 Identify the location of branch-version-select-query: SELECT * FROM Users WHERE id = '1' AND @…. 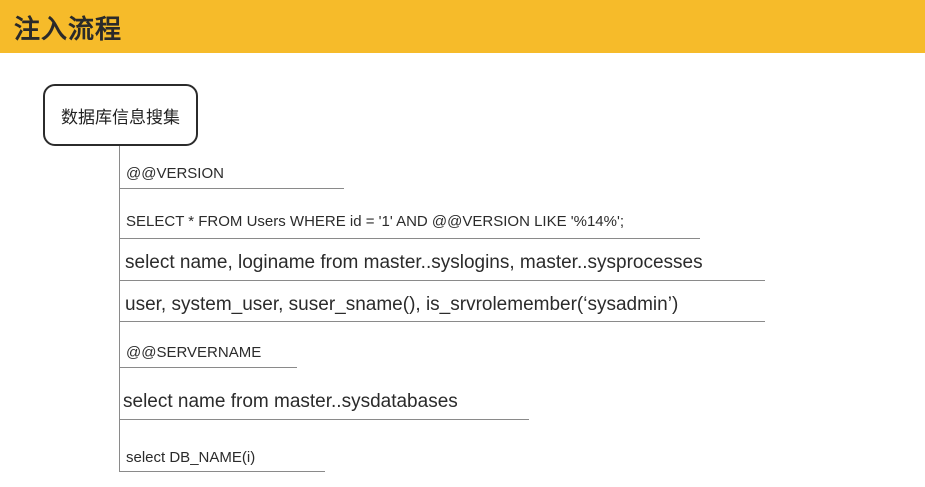
(410, 222).